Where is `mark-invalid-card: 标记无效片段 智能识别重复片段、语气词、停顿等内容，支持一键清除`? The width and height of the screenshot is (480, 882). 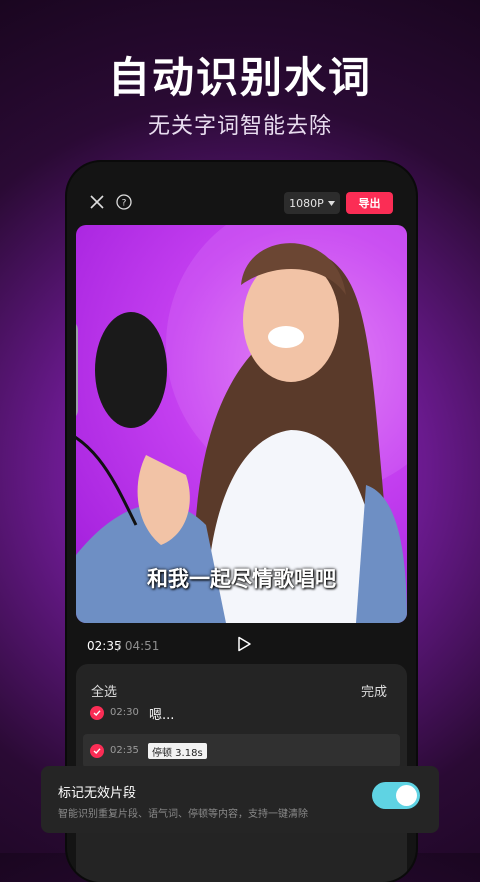 mark-invalid-card: 标记无效片段 智能识别重复片段、语气词、停顿等内容，支持一键清除 is located at coordinates (240, 799).